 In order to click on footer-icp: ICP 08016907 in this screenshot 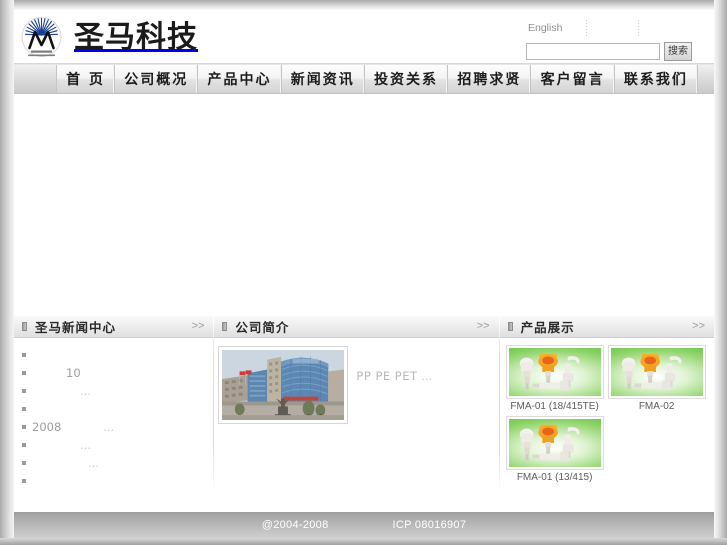, I will do `click(429, 525)`.